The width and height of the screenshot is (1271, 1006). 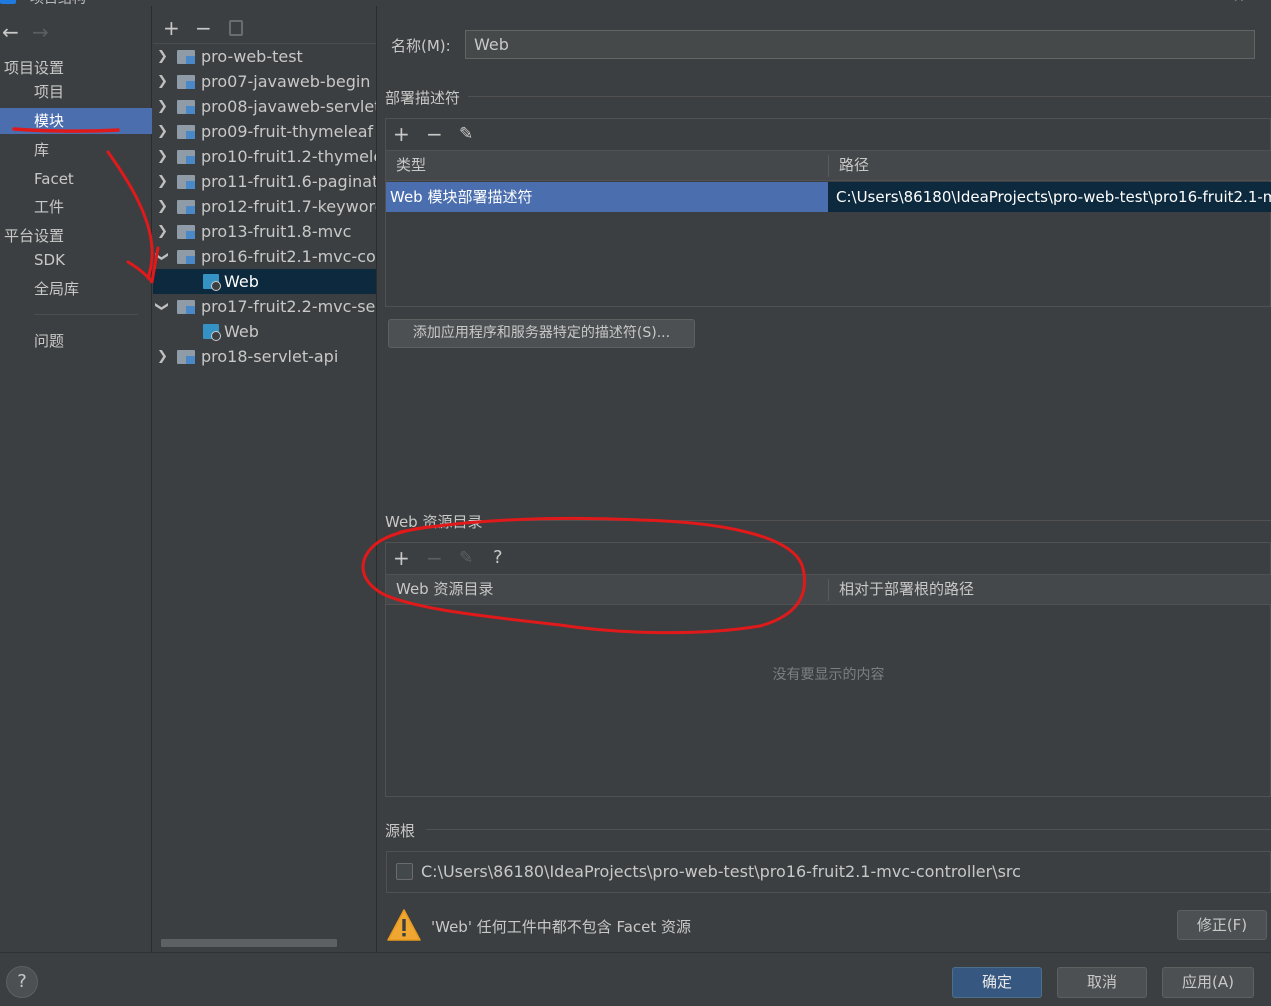 What do you see at coordinates (22, 982) in the screenshot?
I see `help-button: ?` at bounding box center [22, 982].